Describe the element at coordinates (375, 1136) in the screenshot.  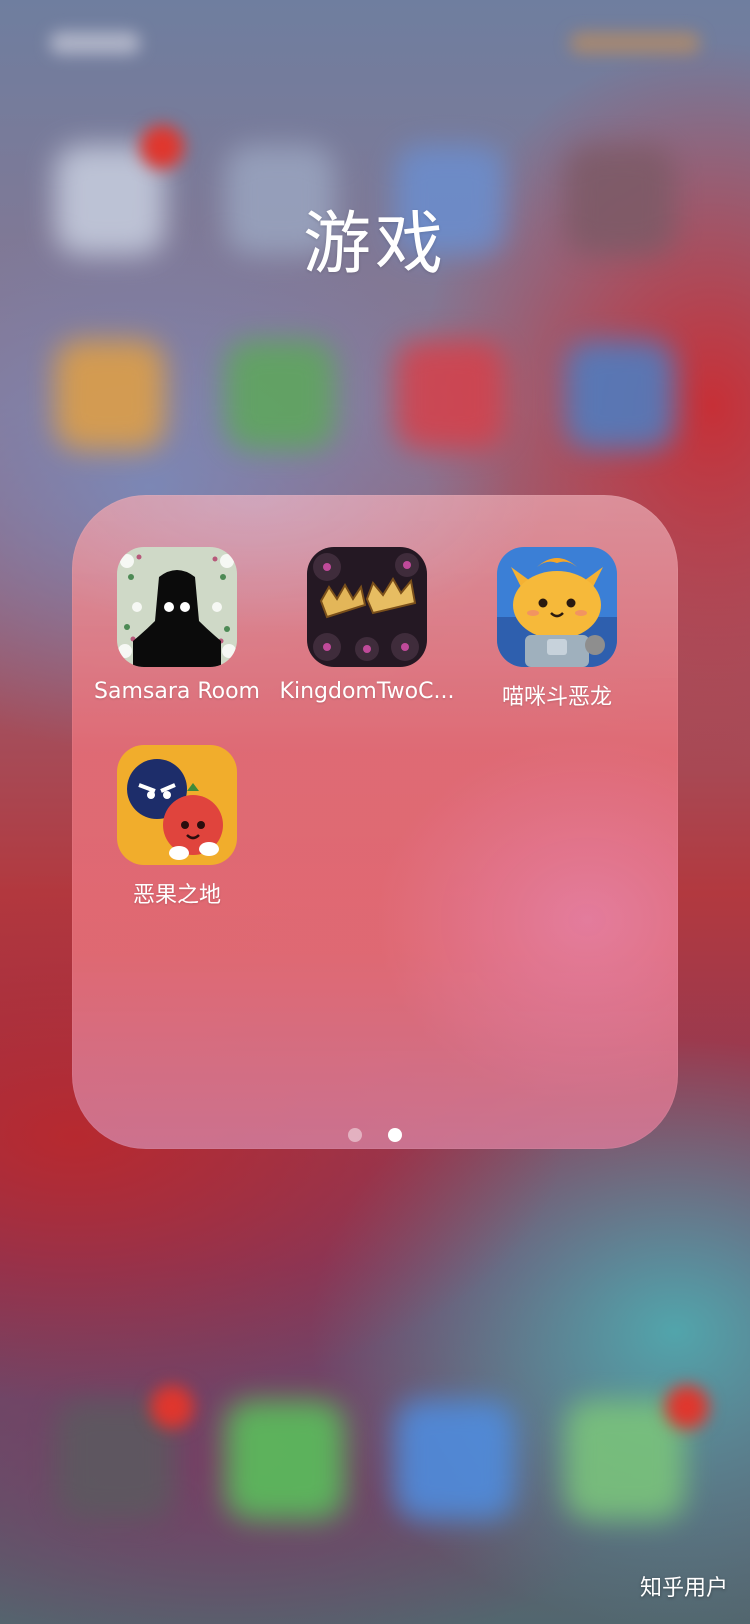
I see `page-indicator` at that location.